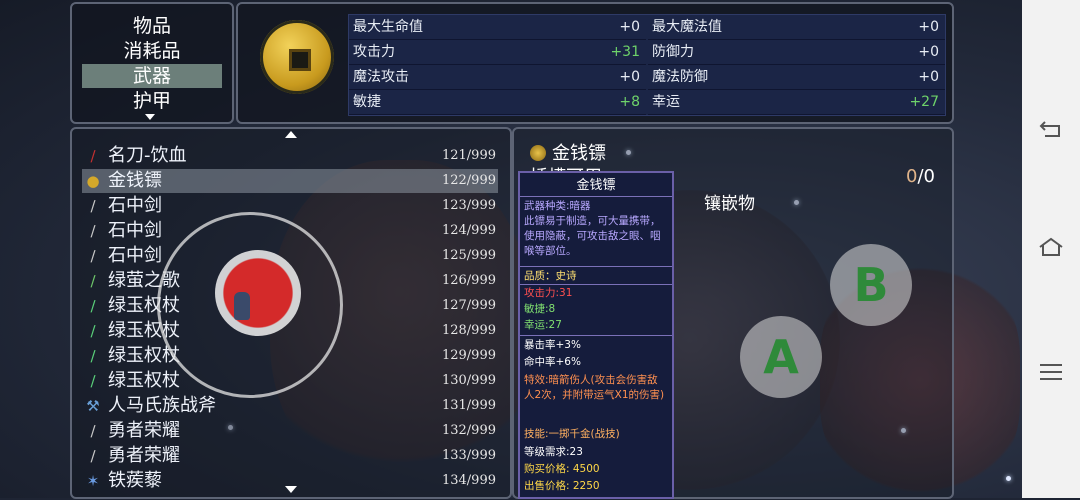 Image resolution: width=1080 pixels, height=500 pixels. Describe the element at coordinates (162, 405) in the screenshot. I see `item-name: 人马氏族战斧` at that location.